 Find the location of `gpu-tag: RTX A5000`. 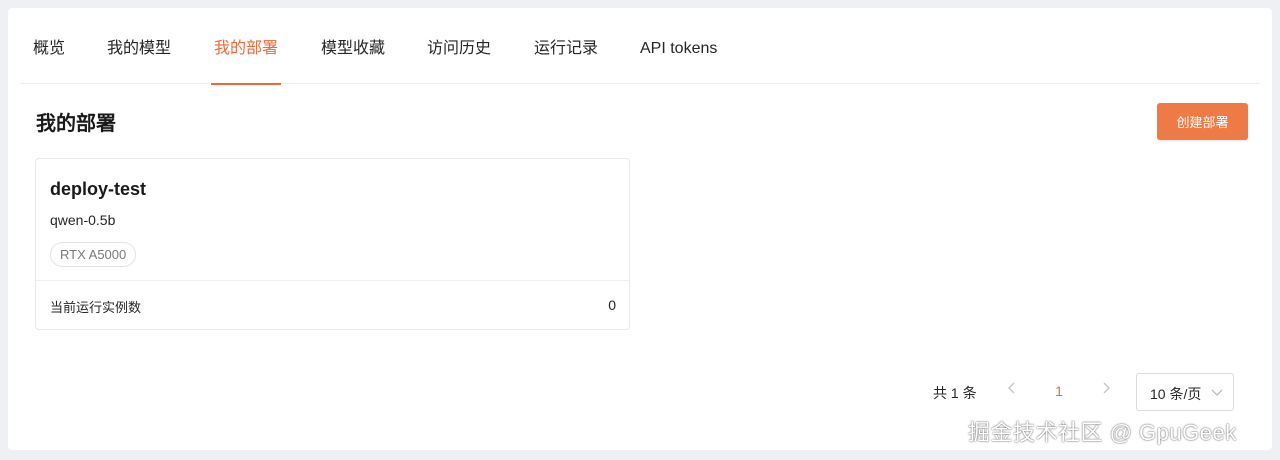

gpu-tag: RTX A5000 is located at coordinates (93, 254).